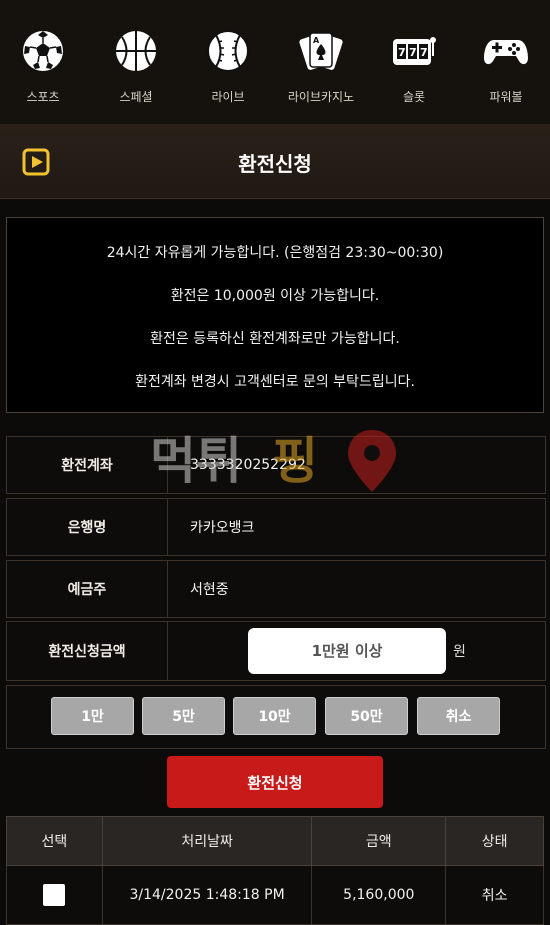 The image size is (550, 925). What do you see at coordinates (248, 465) in the screenshot?
I see `account-value: 3333320252292` at bounding box center [248, 465].